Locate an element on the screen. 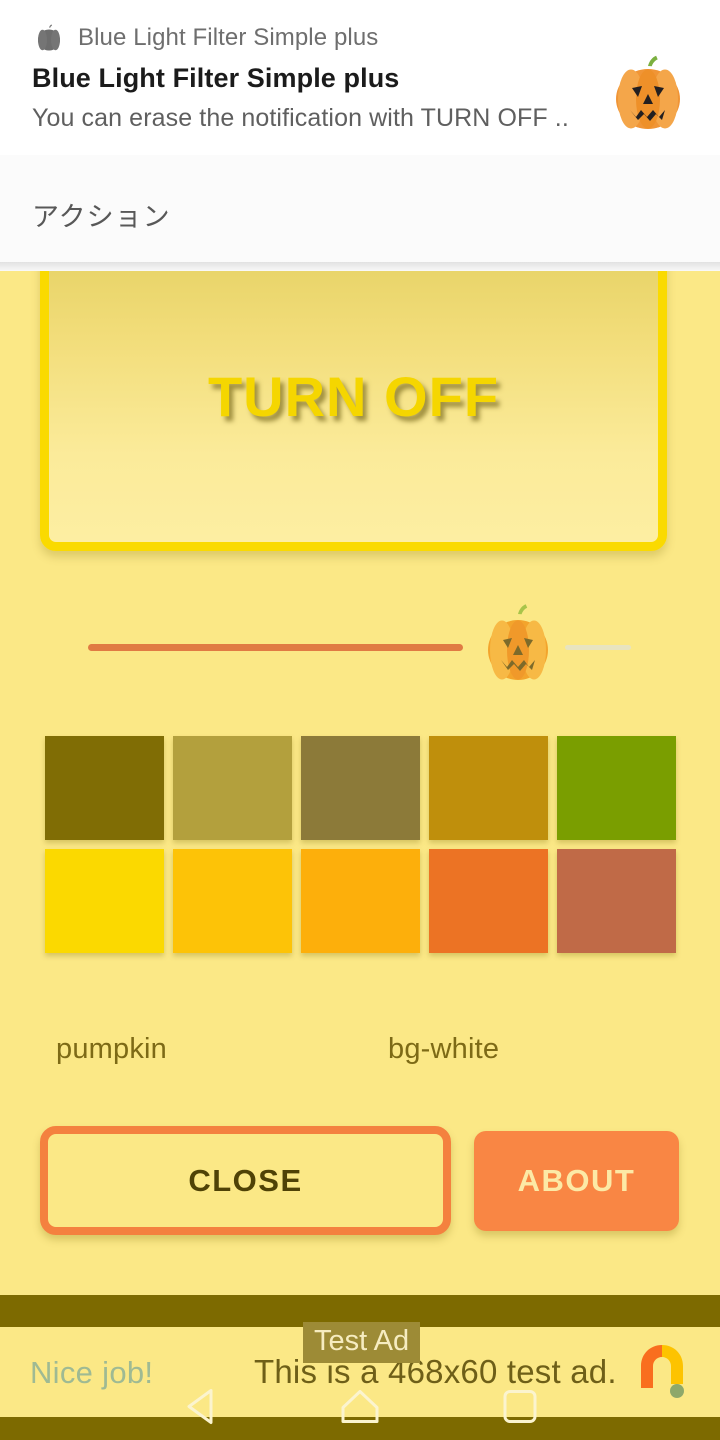 The width and height of the screenshot is (720, 1440). about-button-label: ABOUT is located at coordinates (576, 1180).